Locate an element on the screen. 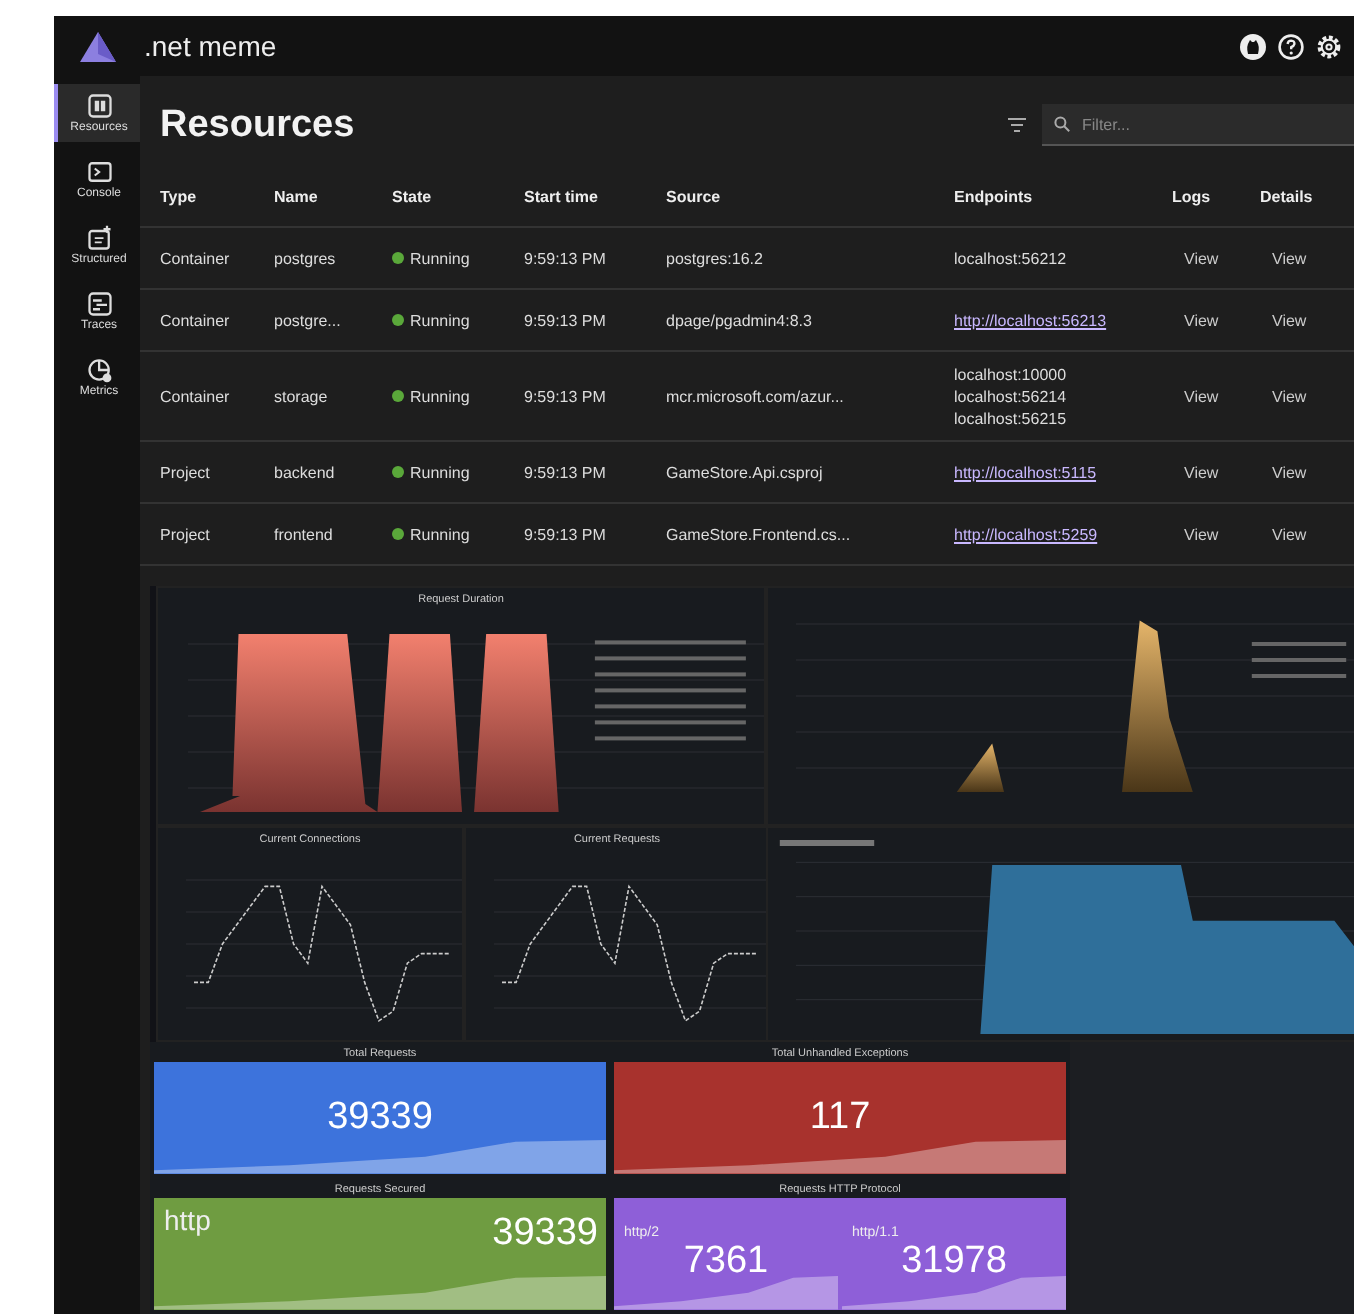 The image size is (1354, 1314). name-cell-text: backend is located at coordinates (305, 472).